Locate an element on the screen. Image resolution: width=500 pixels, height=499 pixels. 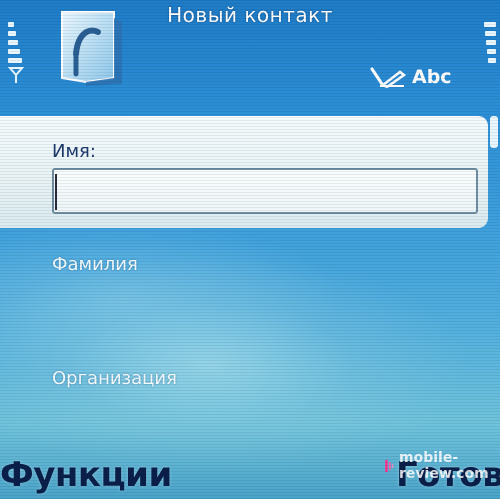
antenna-icon is located at coordinates (16, 75).